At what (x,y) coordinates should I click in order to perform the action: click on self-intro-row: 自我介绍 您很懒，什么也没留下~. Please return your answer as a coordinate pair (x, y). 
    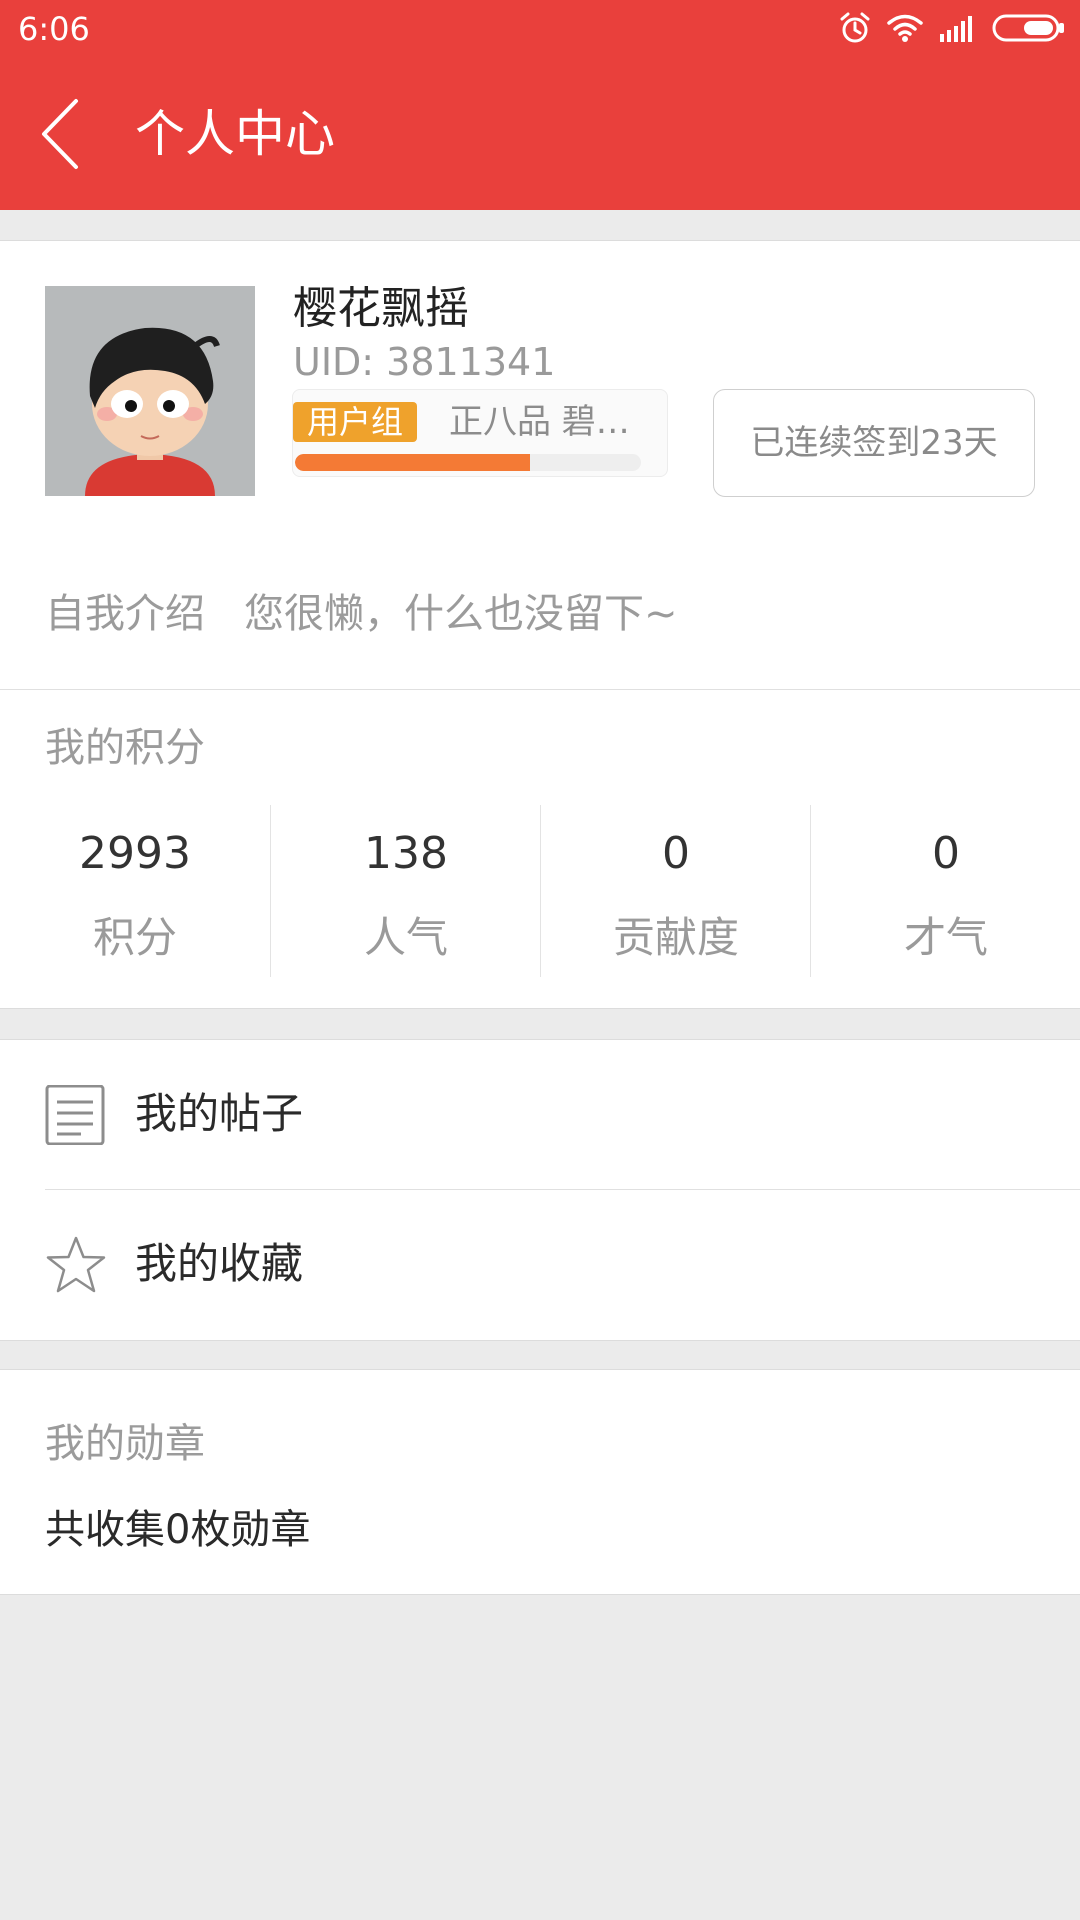
    Looking at the image, I should click on (540, 614).